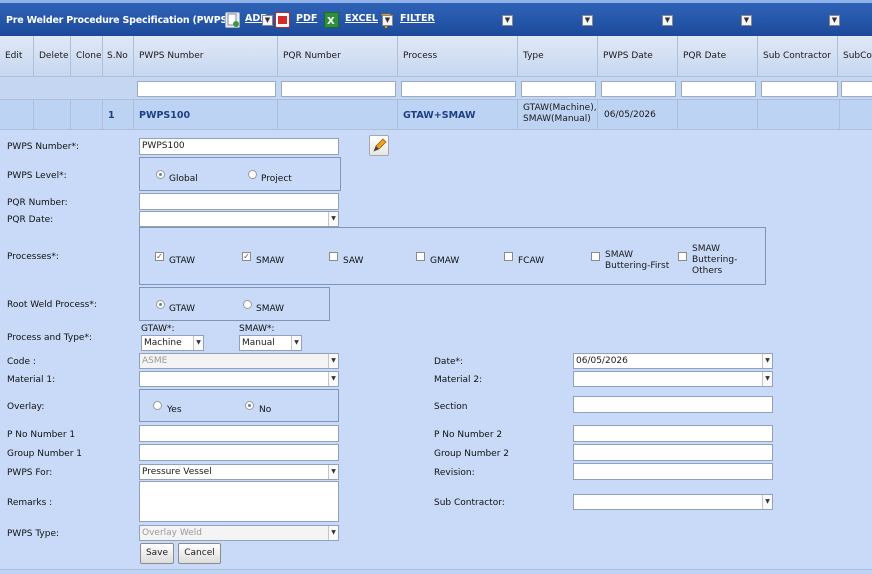 This screenshot has height=574, width=872. Describe the element at coordinates (270, 309) in the screenshot. I see `root-smaw-label: SMAW` at that location.